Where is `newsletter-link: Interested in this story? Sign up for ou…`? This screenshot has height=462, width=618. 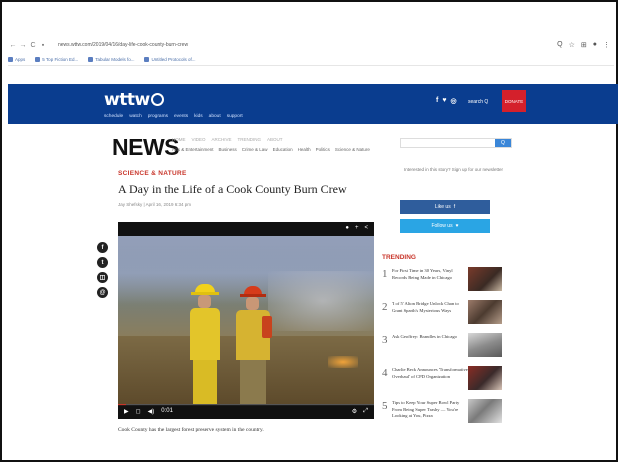 newsletter-link: Interested in this story? Sign up for ou… is located at coordinates (453, 169).